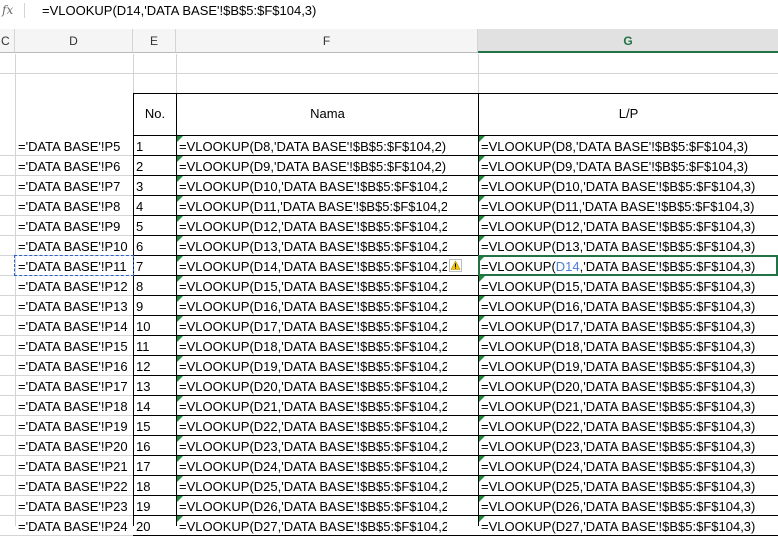  Describe the element at coordinates (313, 206) in the screenshot. I see `cell-nama-formula: =VLOOKUP(D11,'DATA BASE'!$B$5:$F$104,2)` at that location.